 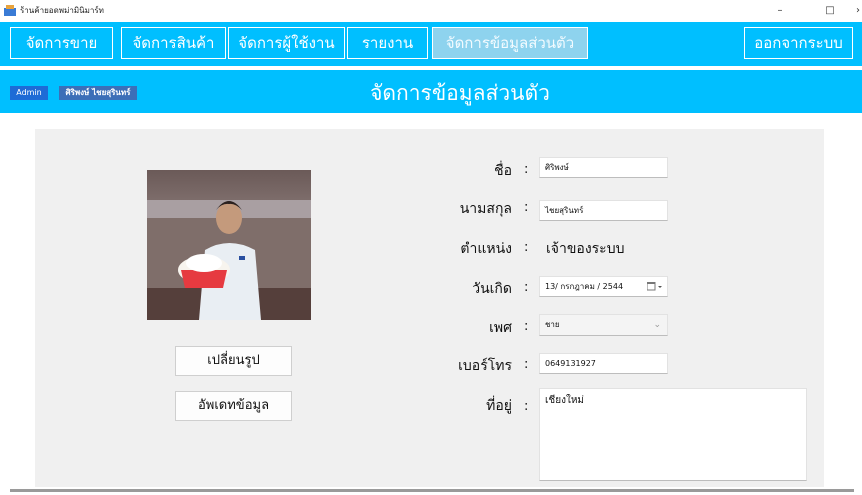 I want to click on menu-reports-button: รายงาน, so click(x=387, y=43).